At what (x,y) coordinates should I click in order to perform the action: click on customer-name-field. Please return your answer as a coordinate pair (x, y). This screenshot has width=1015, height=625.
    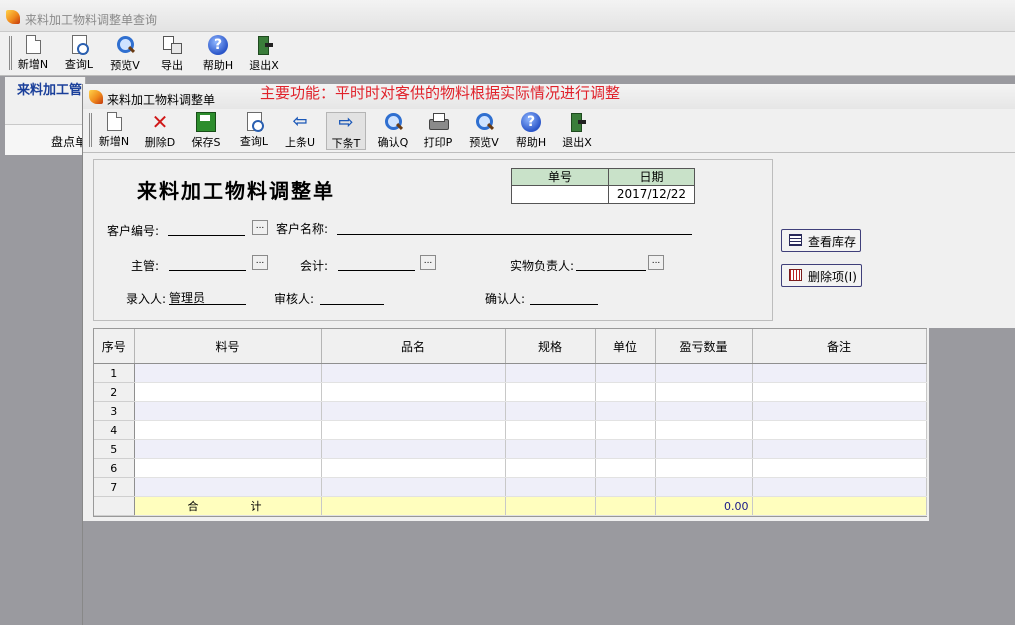
    Looking at the image, I should click on (514, 227).